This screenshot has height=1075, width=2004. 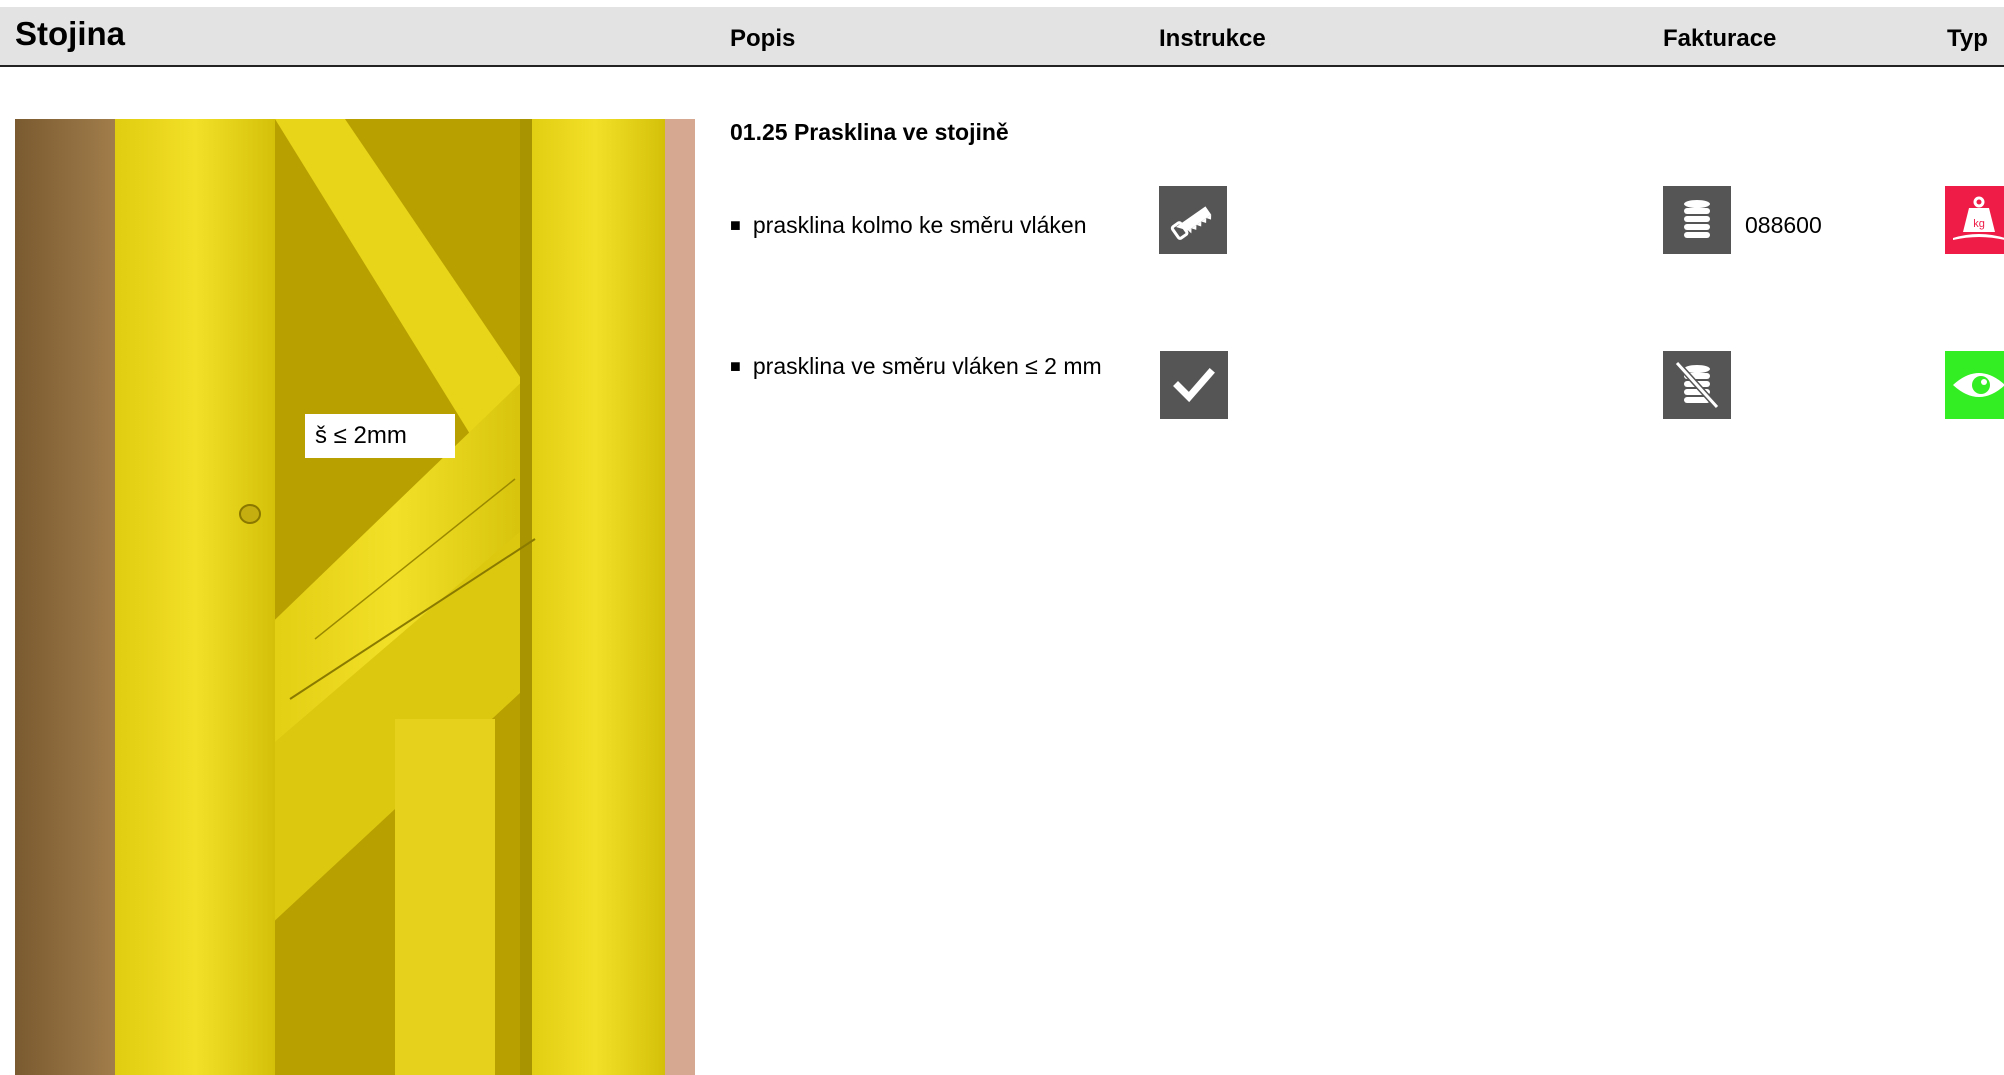 What do you see at coordinates (1194, 385) in the screenshot?
I see `checkmark-icon` at bounding box center [1194, 385].